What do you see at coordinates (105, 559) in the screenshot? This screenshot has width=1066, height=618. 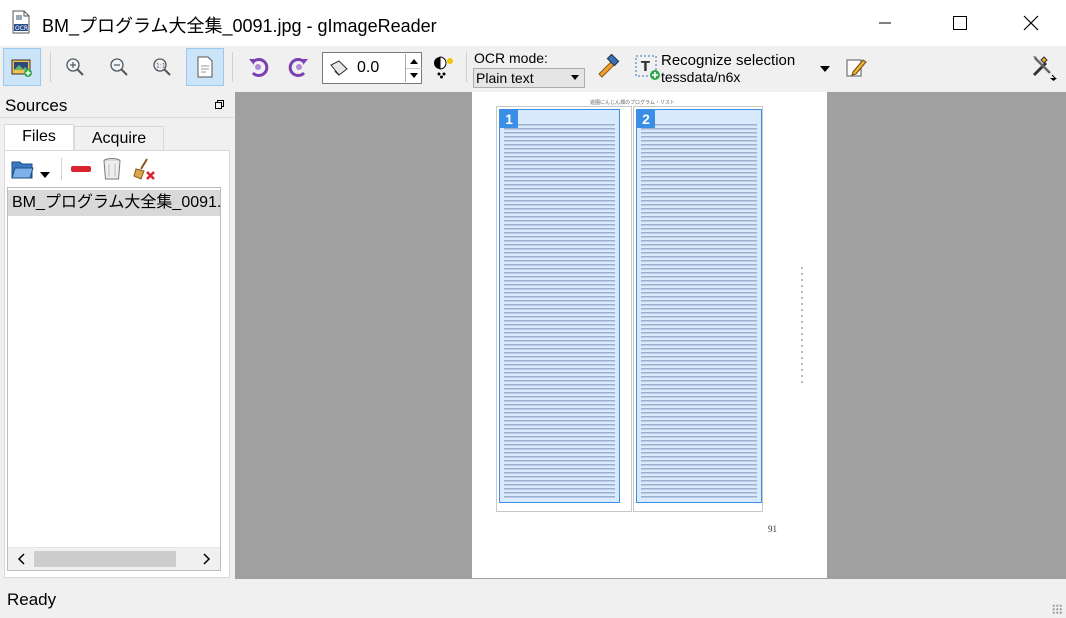 I see `scrollbar-thumb` at bounding box center [105, 559].